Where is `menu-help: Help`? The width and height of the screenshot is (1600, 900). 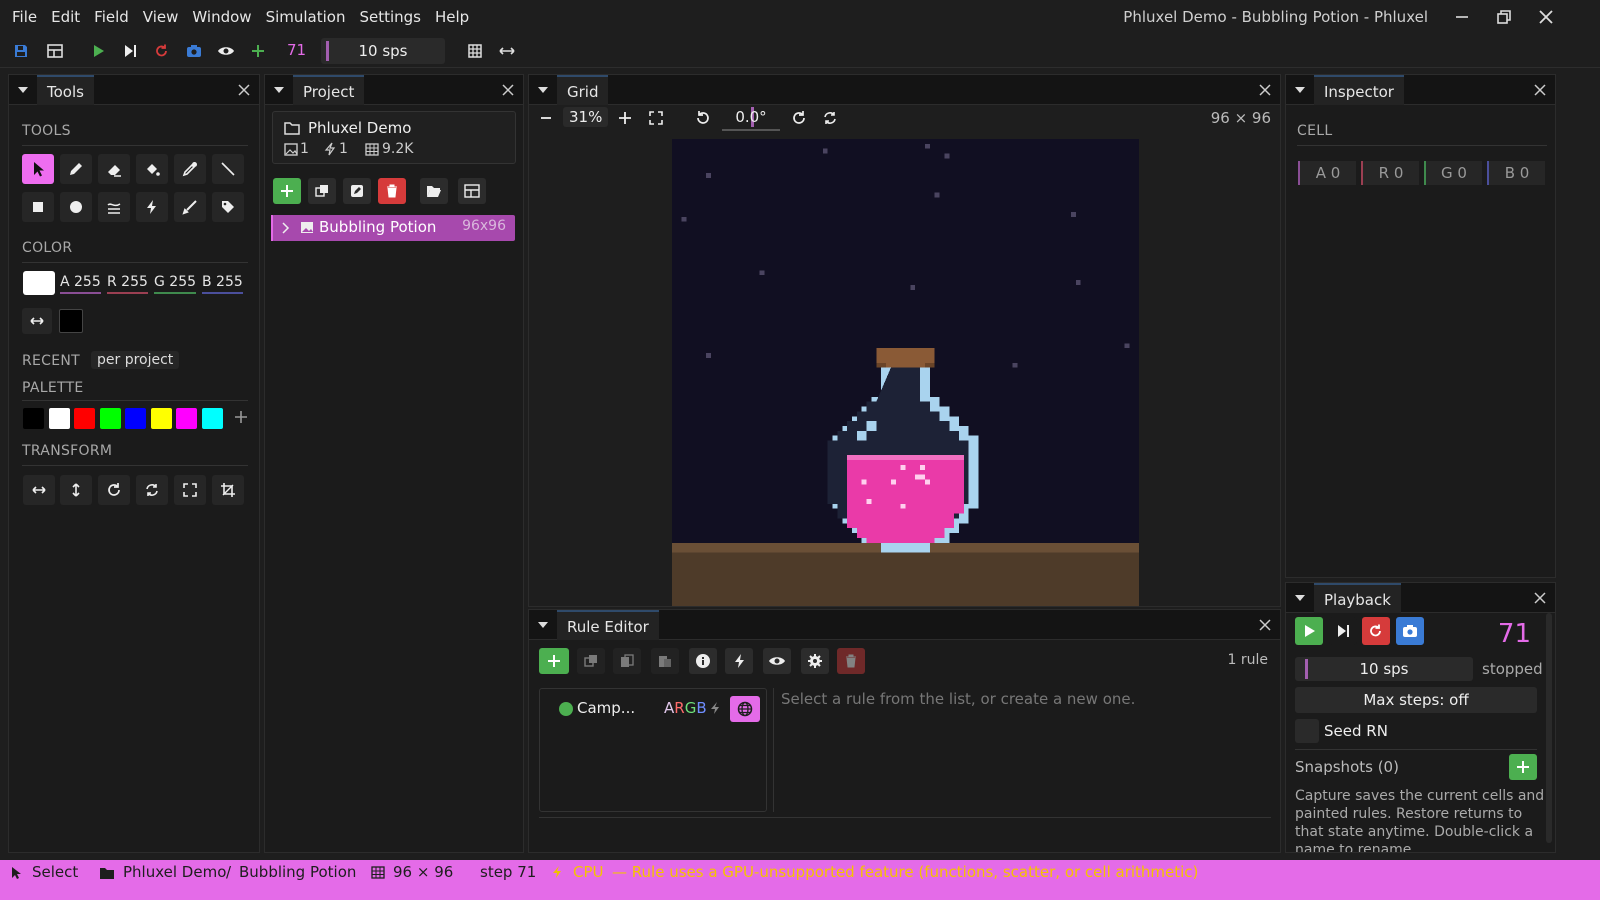 menu-help: Help is located at coordinates (452, 17).